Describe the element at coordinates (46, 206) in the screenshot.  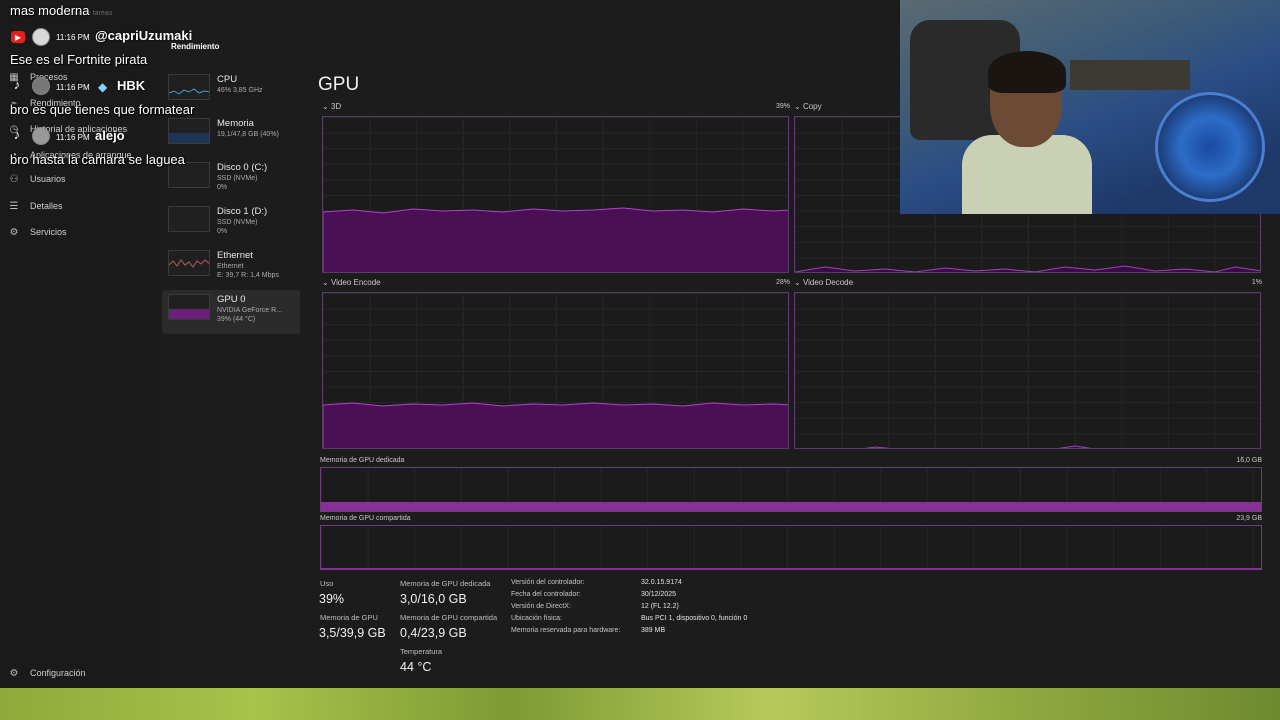
I see `nav-details-label: Detalles` at that location.